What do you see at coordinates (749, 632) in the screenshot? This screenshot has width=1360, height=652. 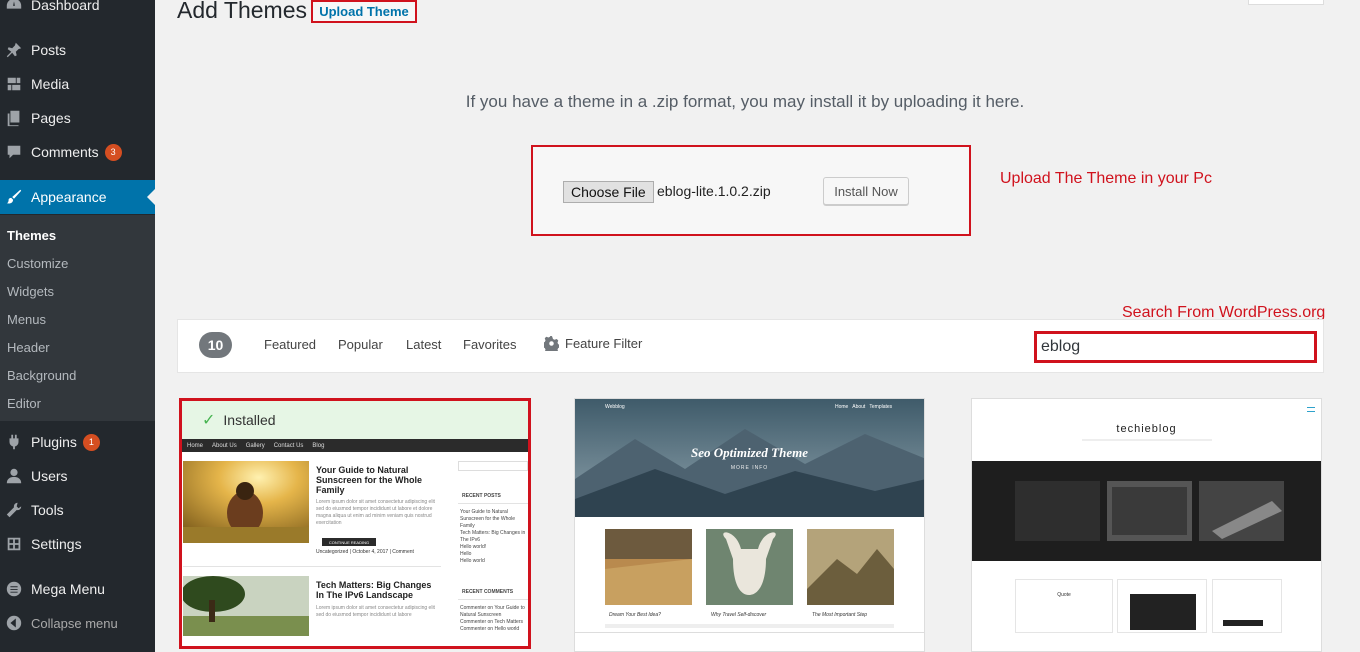 I see `card-footer-divider` at bounding box center [749, 632].